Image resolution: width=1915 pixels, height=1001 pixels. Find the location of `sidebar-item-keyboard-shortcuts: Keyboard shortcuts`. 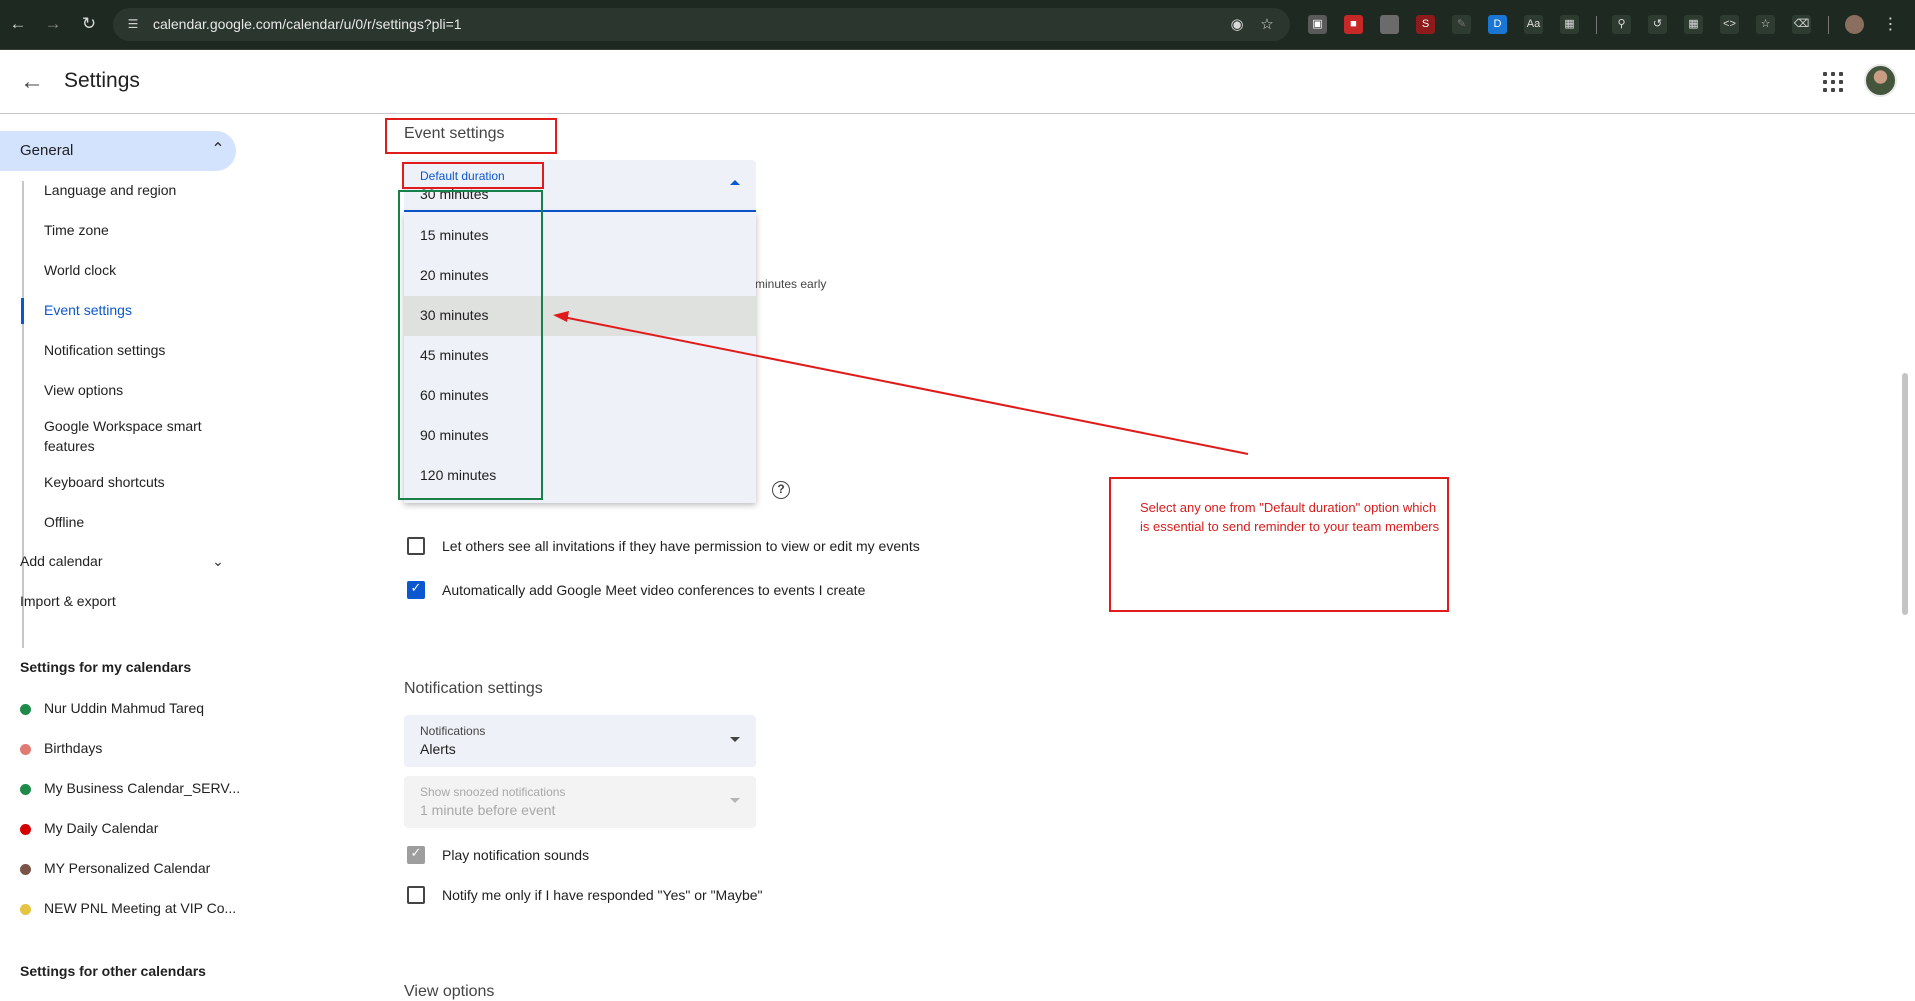

sidebar-item-keyboard-shortcuts: Keyboard shortcuts is located at coordinates (131, 482).